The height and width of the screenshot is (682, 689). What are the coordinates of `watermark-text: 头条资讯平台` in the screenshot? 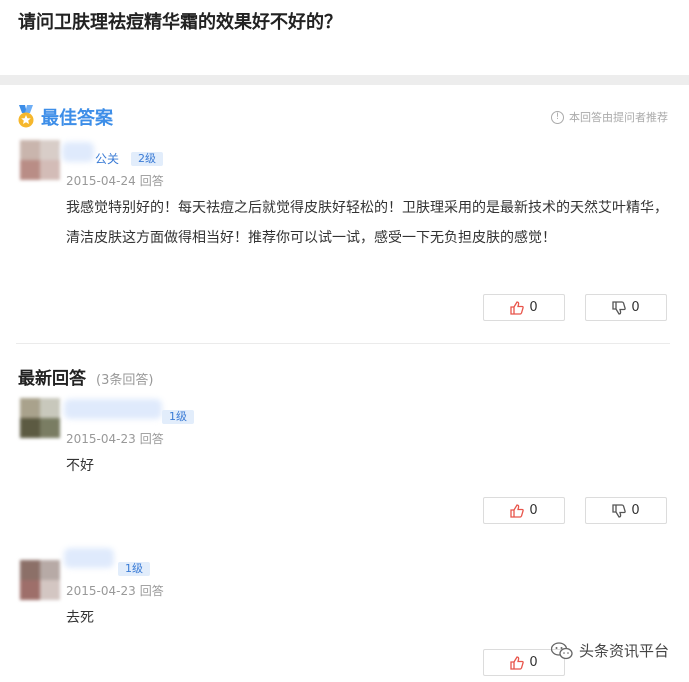 It's located at (623, 651).